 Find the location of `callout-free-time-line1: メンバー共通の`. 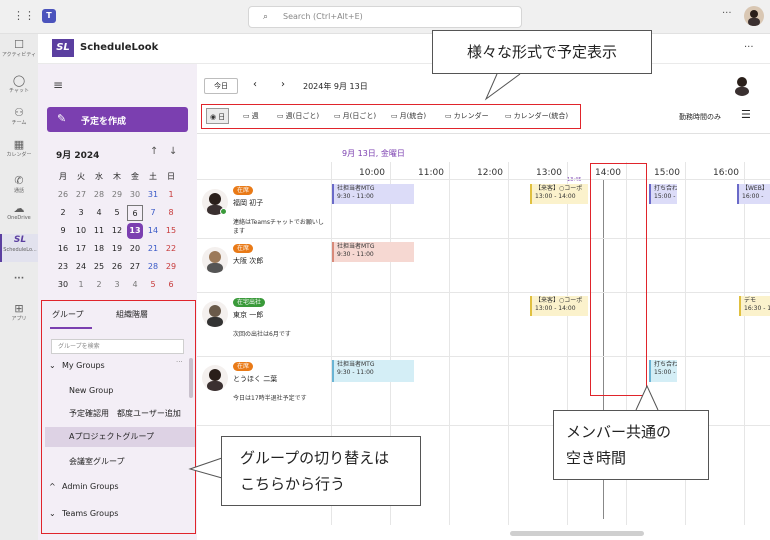

callout-free-time-line1: メンバー共通の is located at coordinates (619, 432).